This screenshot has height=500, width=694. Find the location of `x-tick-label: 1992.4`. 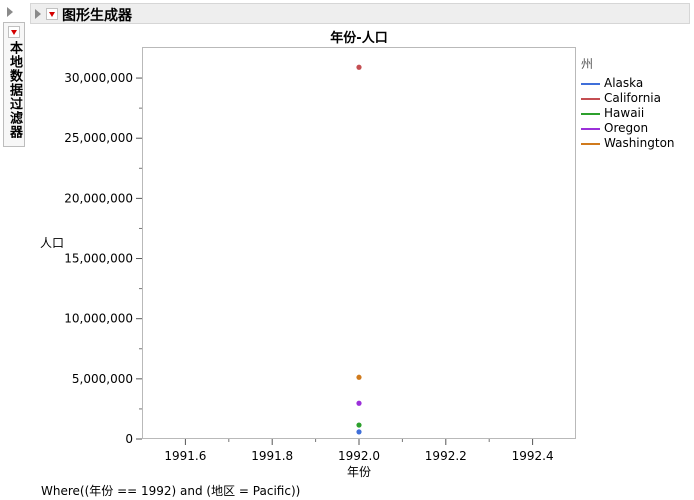

x-tick-label: 1992.4 is located at coordinates (533, 456).